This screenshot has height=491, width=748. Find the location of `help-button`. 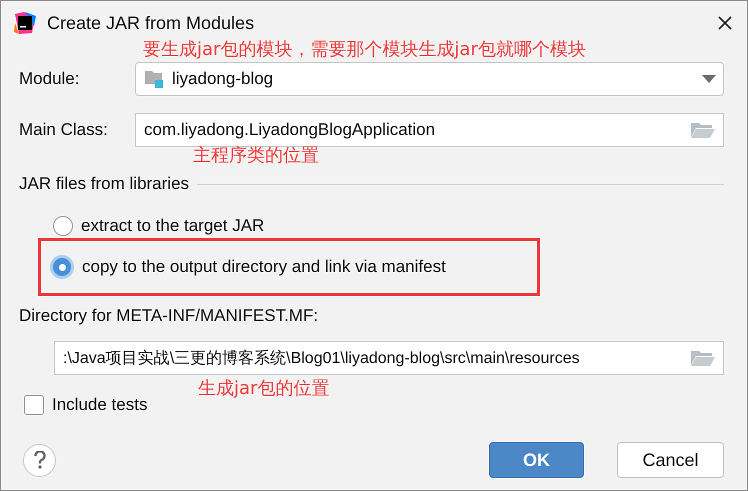

help-button is located at coordinates (39, 460).